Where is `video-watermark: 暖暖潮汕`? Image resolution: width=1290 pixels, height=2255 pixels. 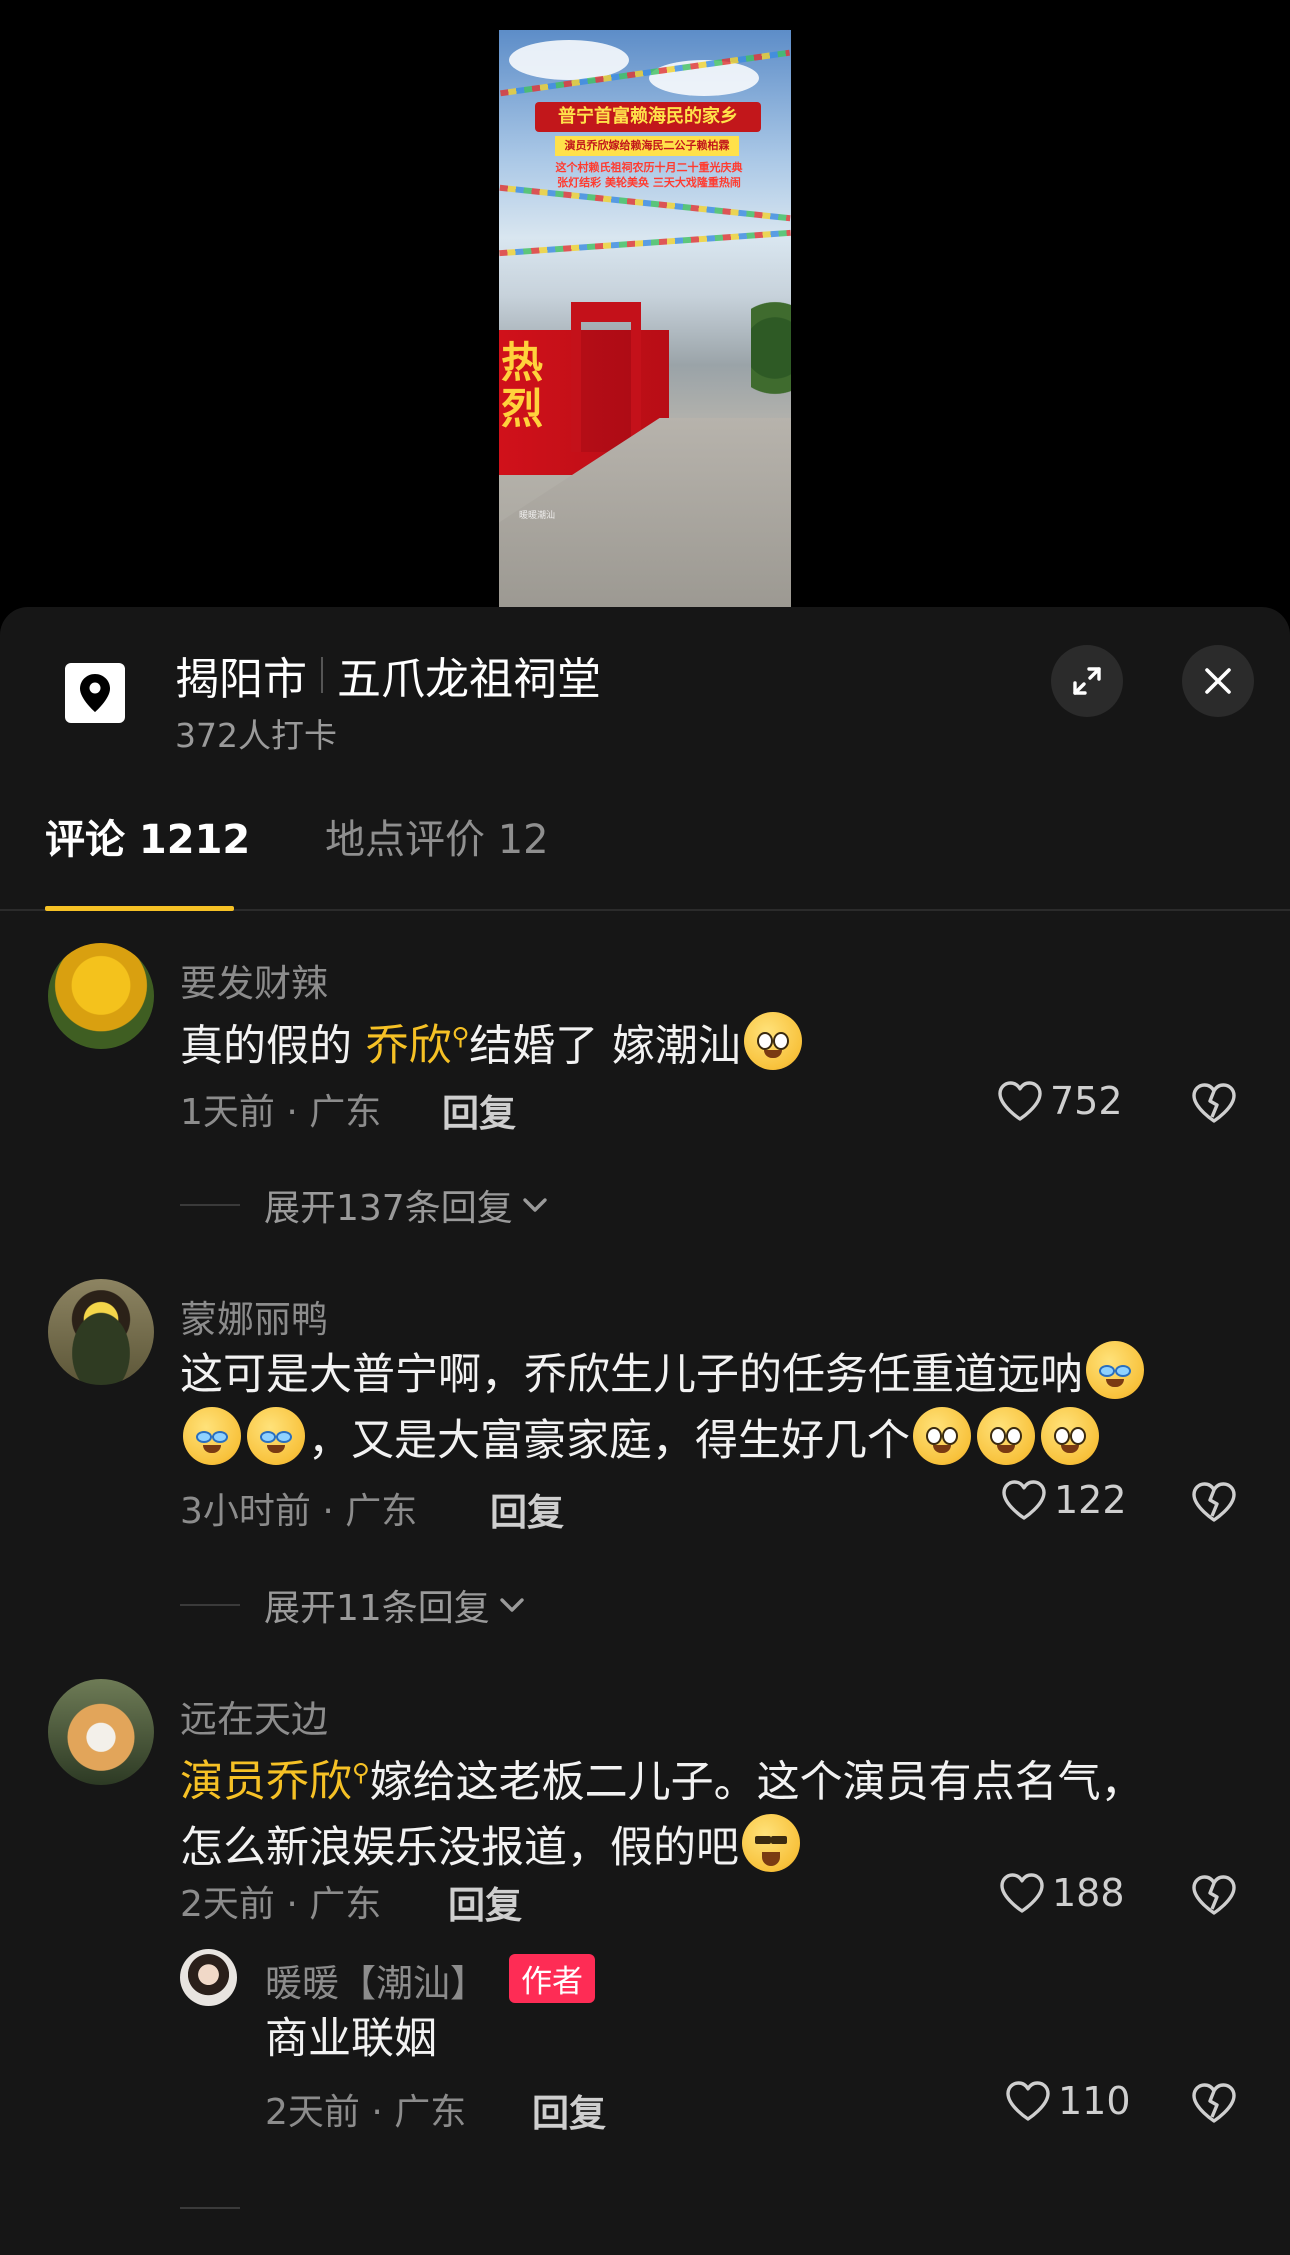 video-watermark: 暖暖潮汕 is located at coordinates (537, 516).